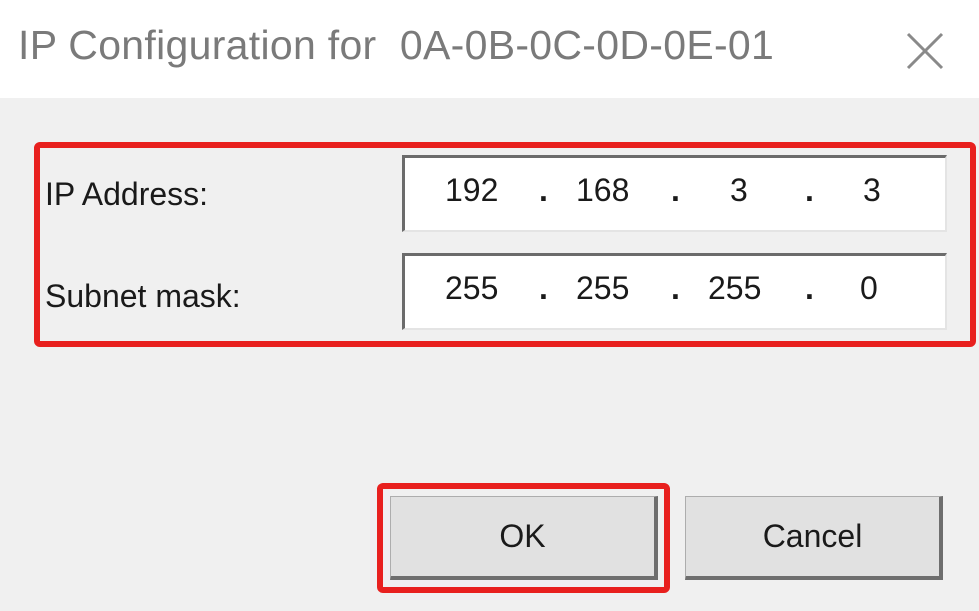 This screenshot has height=611, width=979. I want to click on cancel-button: Cancel, so click(814, 538).